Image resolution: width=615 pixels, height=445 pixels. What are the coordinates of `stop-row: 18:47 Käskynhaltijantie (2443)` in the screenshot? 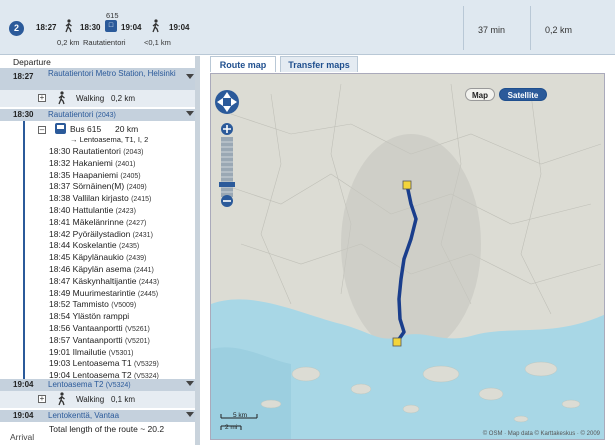 It's located at (104, 281).